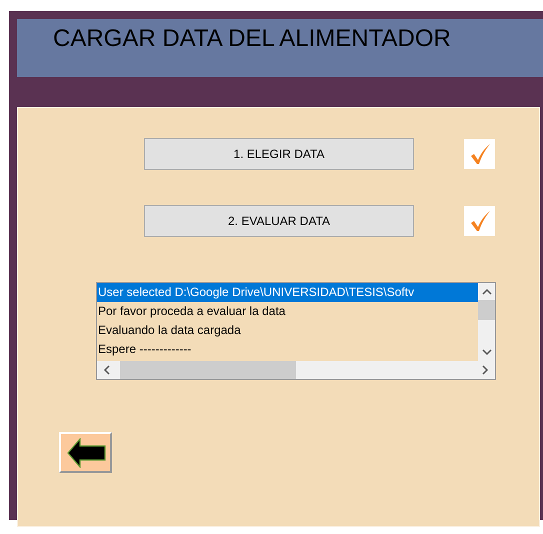 This screenshot has height=534, width=543. Describe the element at coordinates (279, 154) in the screenshot. I see `step-button: 1. ELEGIR DATA` at that location.